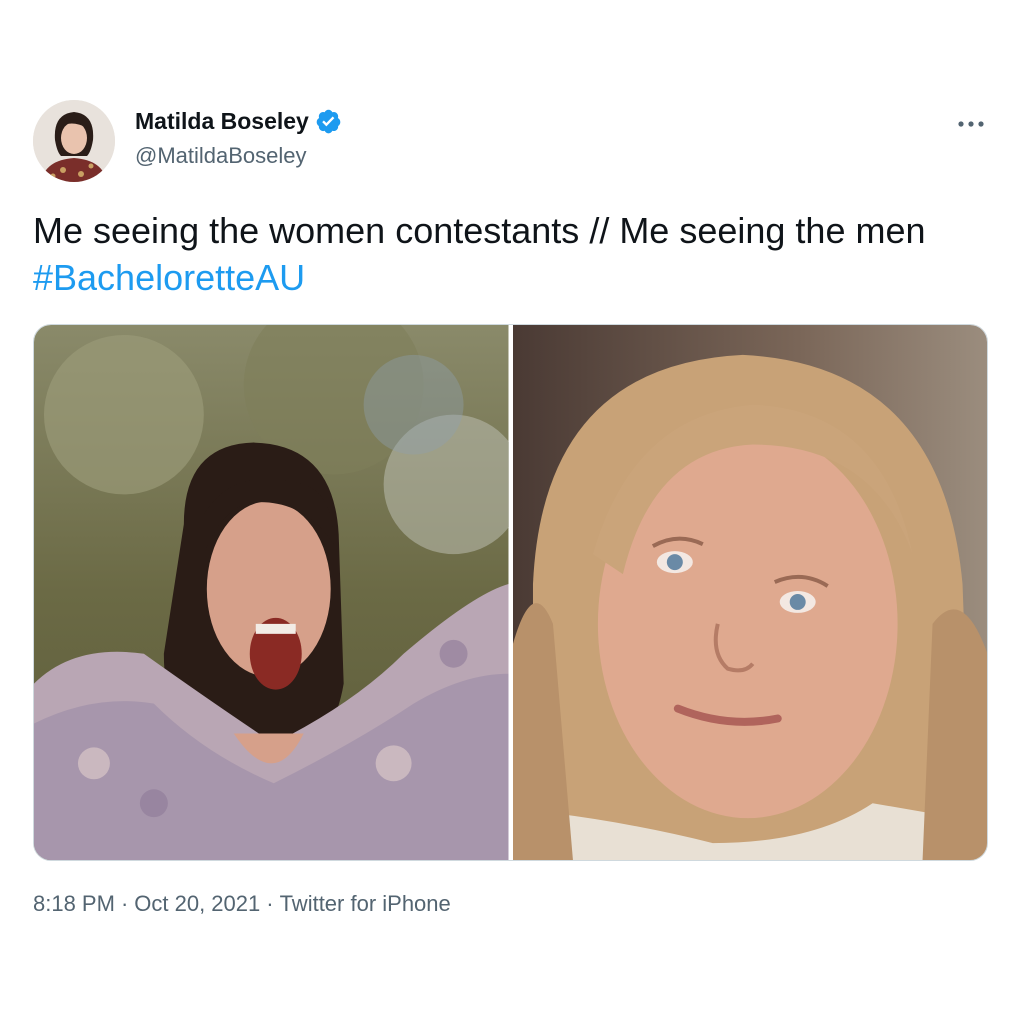  I want to click on author-name-row: Matilda Boseley, so click(238, 121).